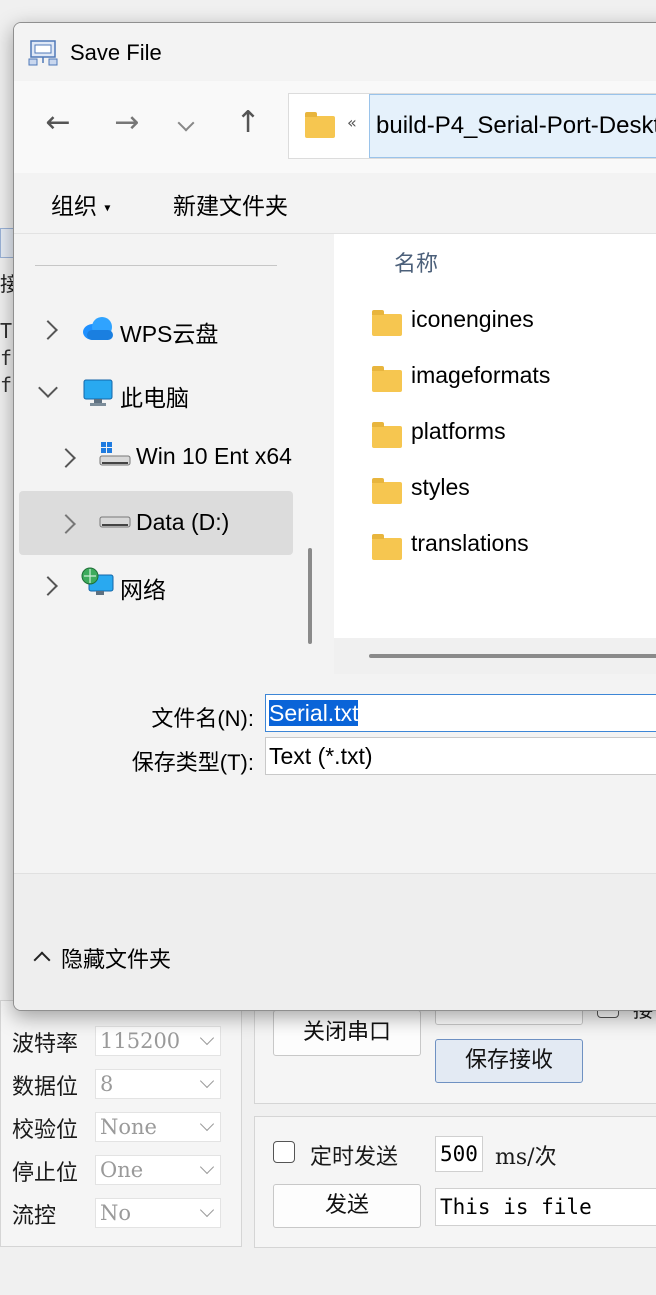 Image resolution: width=656 pixels, height=1295 pixels. What do you see at coordinates (284, 1152) in the screenshot?
I see `timed-send-checkbox` at bounding box center [284, 1152].